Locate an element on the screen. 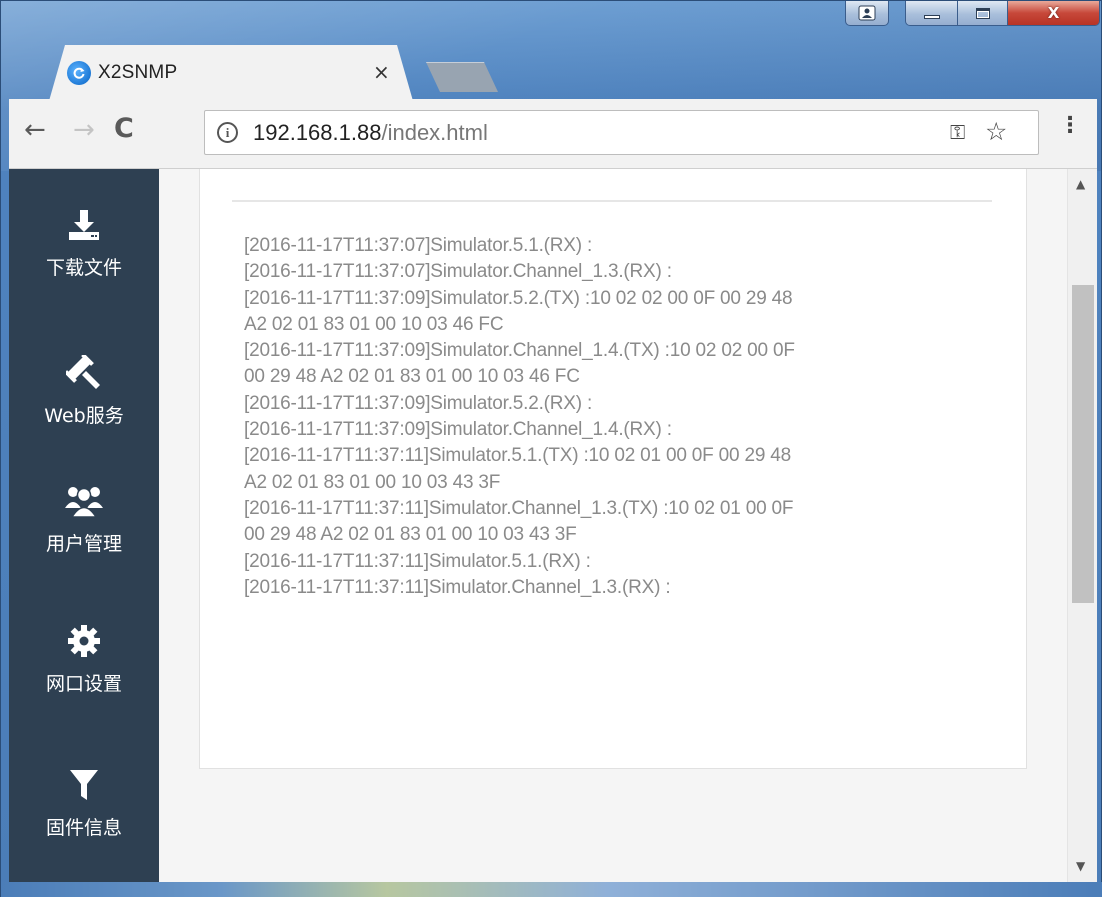 The width and height of the screenshot is (1102, 897). user-profile-button is located at coordinates (867, 13).